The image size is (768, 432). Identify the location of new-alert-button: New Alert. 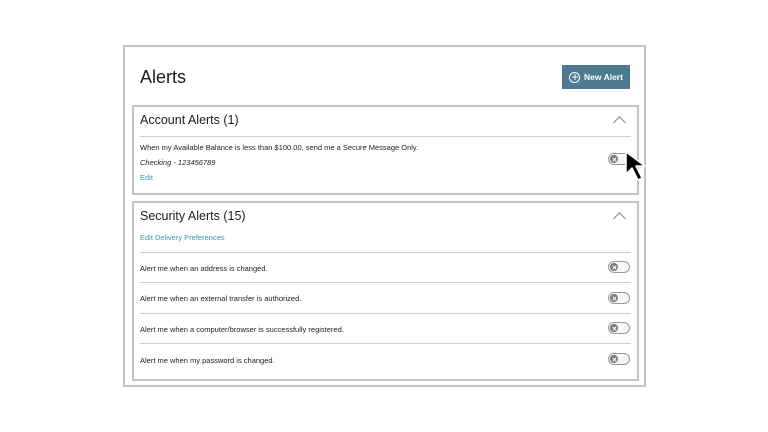
(596, 77).